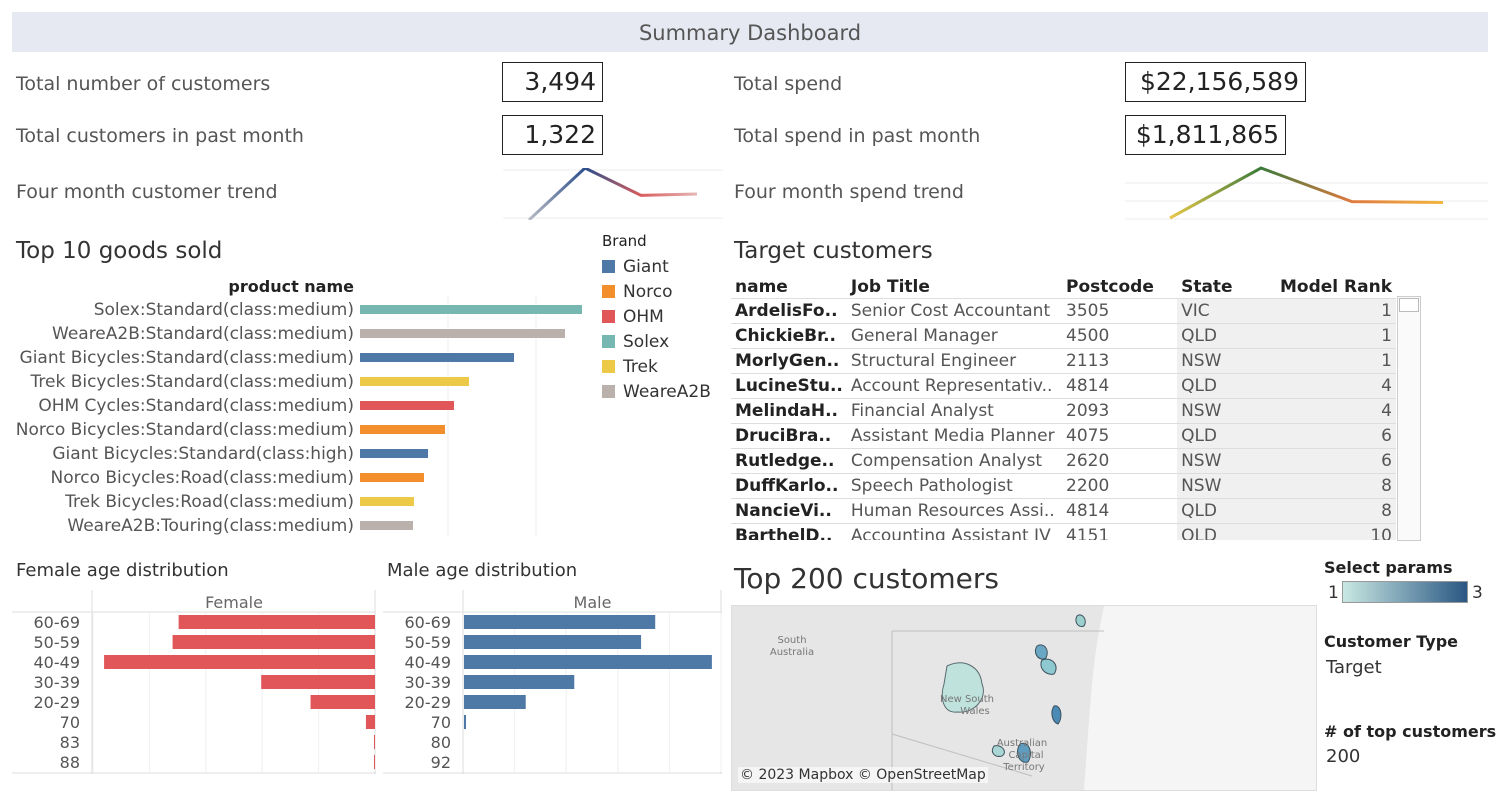 The width and height of the screenshot is (1500, 800). What do you see at coordinates (1063, 461) in the screenshot?
I see `table-row: Rutledge.. Compensation Analyst 2620 NSW 6` at bounding box center [1063, 461].